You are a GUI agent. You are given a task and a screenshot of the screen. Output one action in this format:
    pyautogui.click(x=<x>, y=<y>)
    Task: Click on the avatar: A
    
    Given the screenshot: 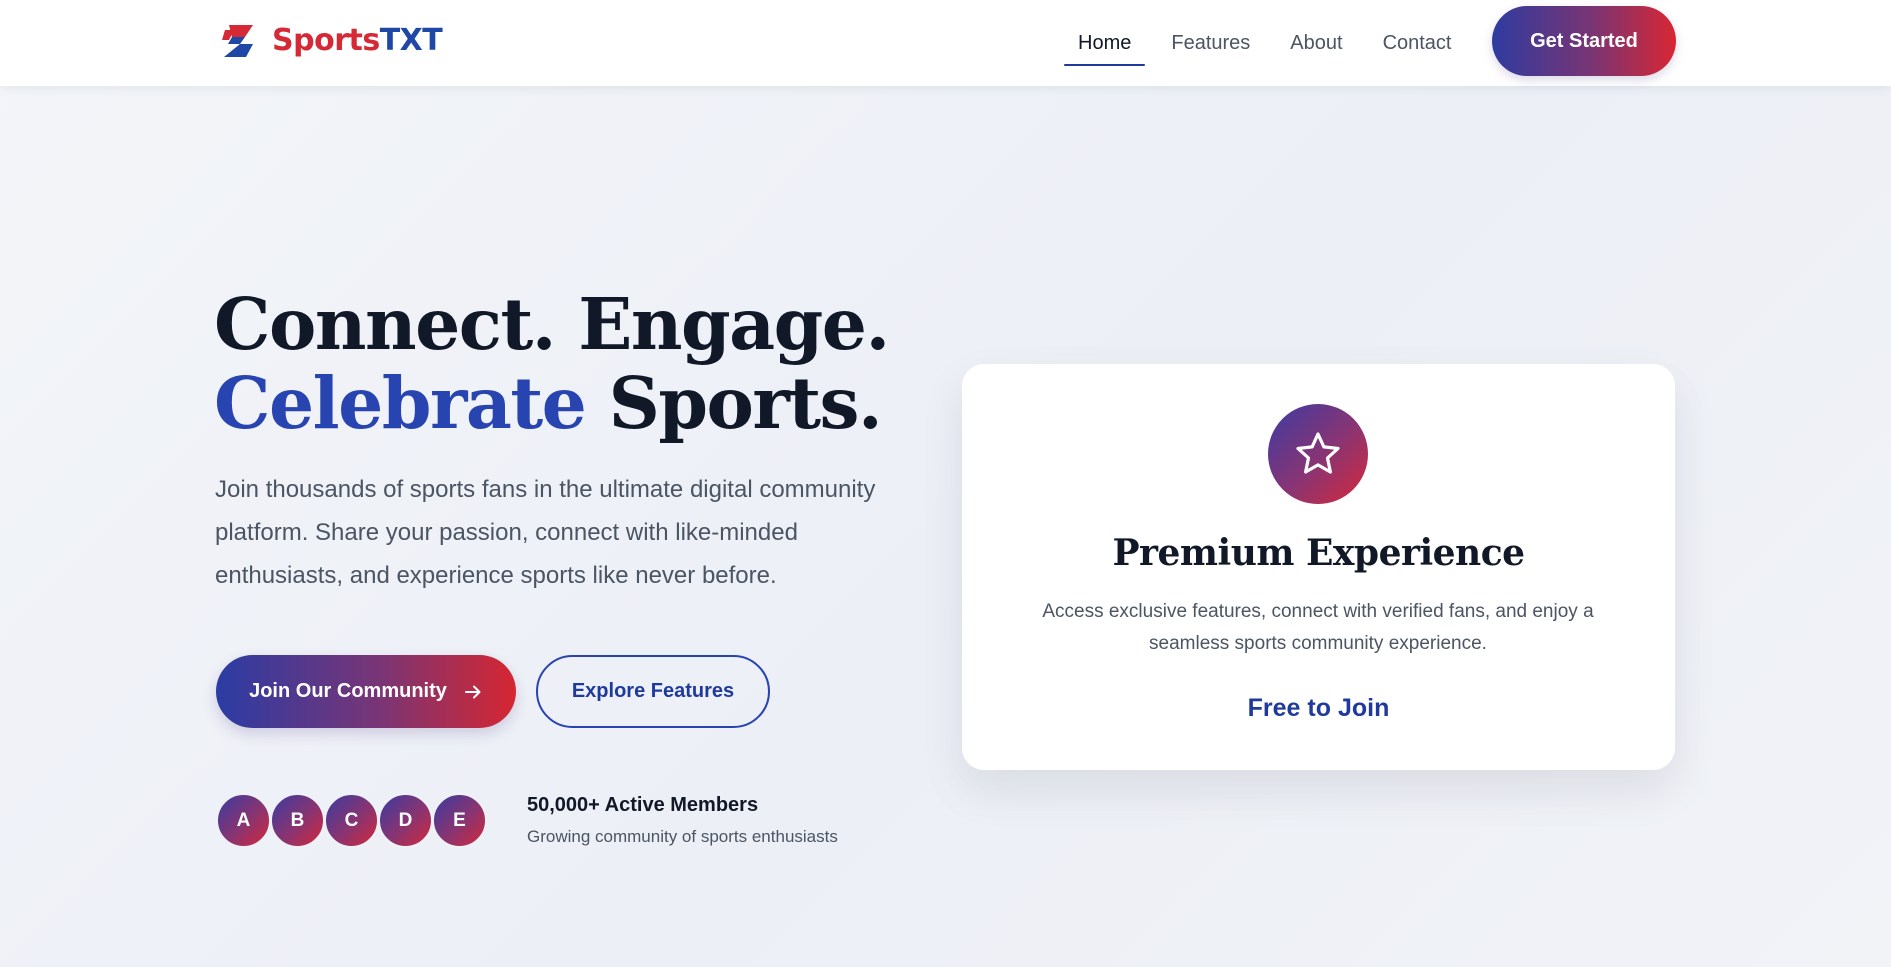 What is the action you would take?
    pyautogui.click(x=243, y=820)
    